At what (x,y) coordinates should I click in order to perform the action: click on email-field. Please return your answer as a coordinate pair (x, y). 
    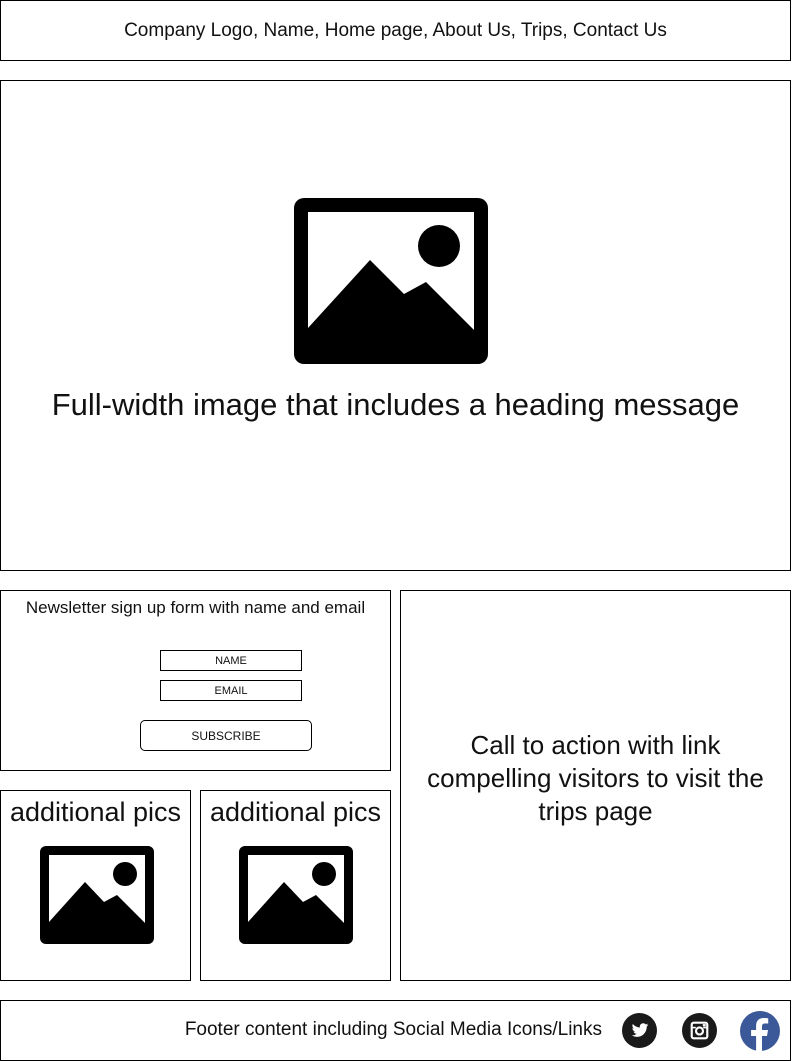
    Looking at the image, I should click on (231, 690).